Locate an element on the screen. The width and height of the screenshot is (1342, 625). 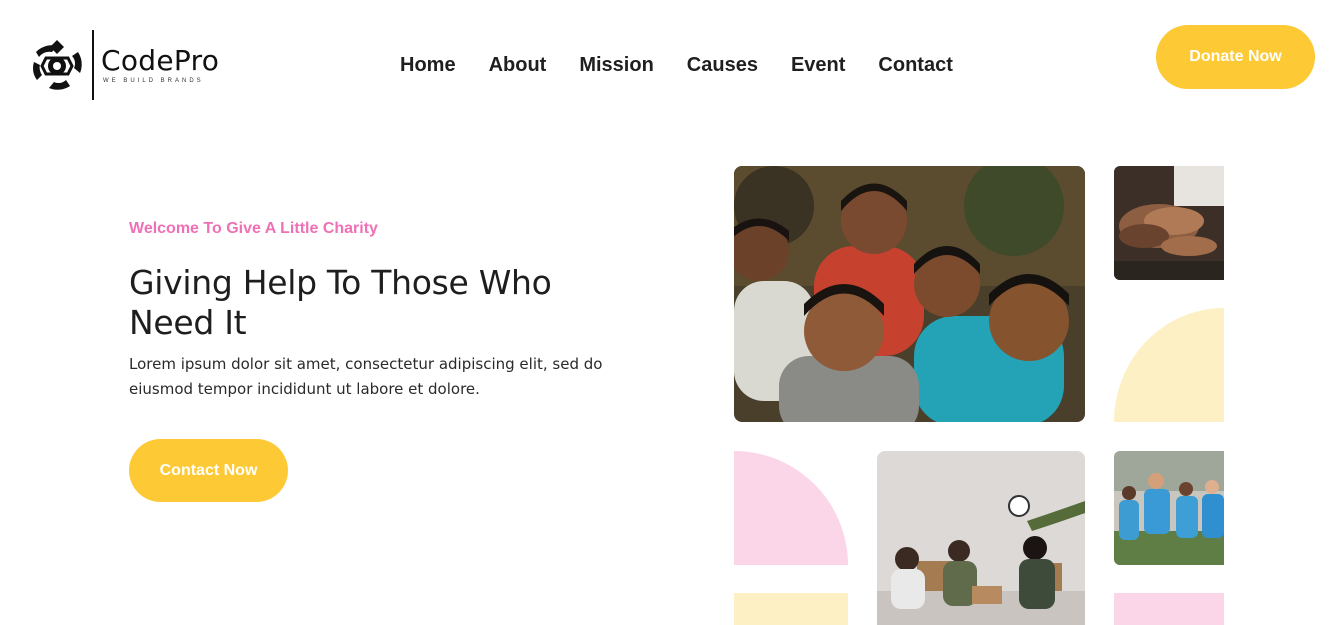
hero-eyebrow: Welcome To Give A Little Charity is located at coordinates (253, 228).